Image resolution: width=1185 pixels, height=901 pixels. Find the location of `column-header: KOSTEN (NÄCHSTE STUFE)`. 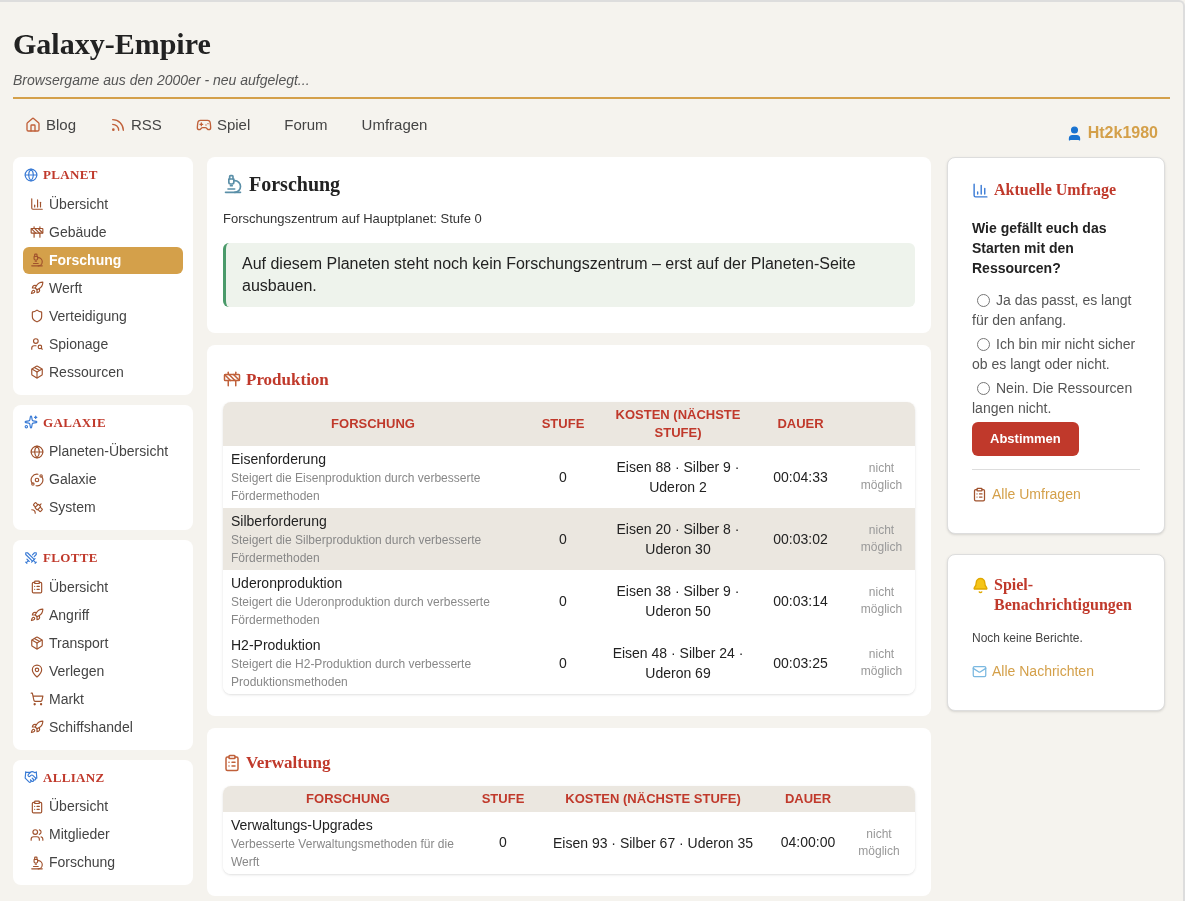

column-header: KOSTEN (NÄCHSTE STUFE) is located at coordinates (653, 798).